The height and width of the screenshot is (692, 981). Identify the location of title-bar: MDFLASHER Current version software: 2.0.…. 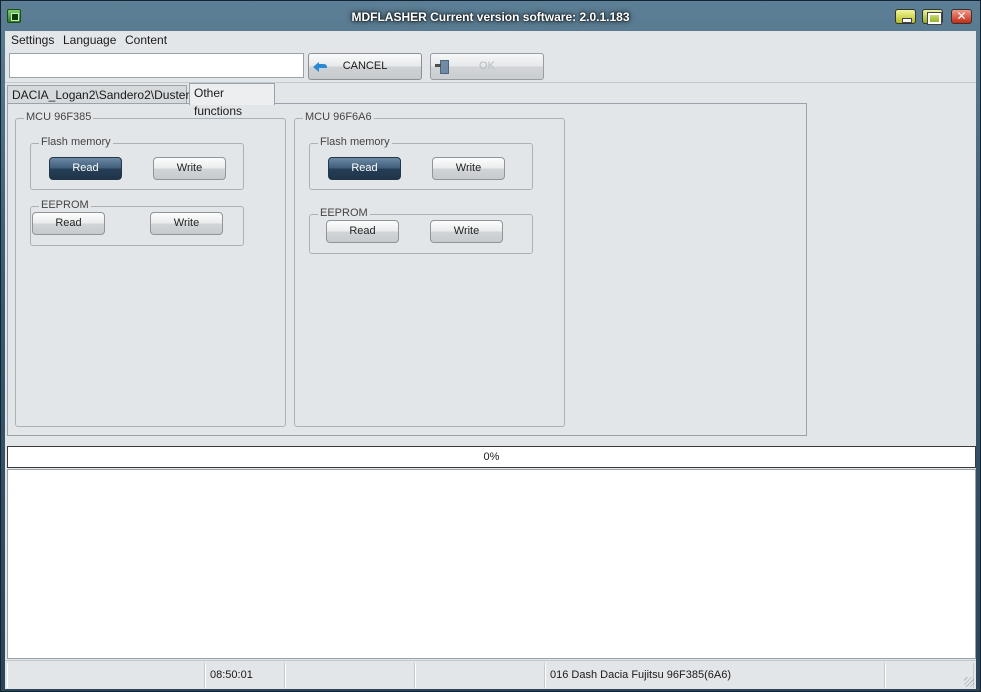
(490, 16).